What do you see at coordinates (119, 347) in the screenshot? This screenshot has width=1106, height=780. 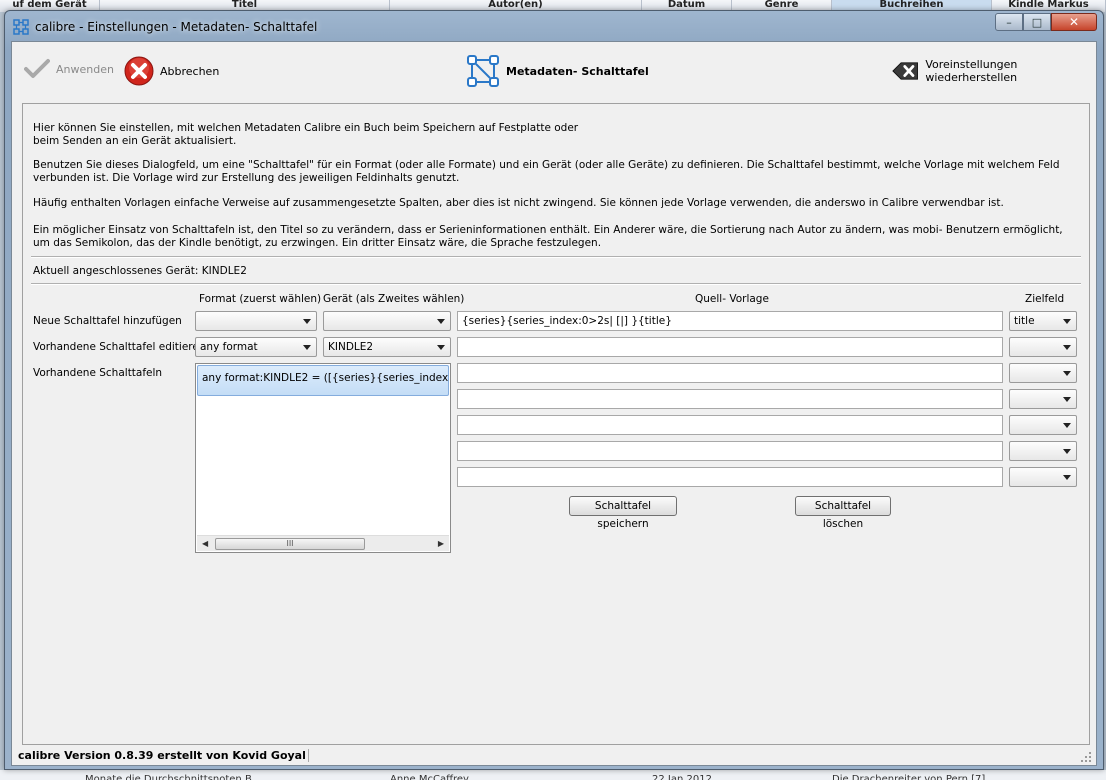 I see `label-edit-plugboard: Vorhandene Schalttafel editieren` at bounding box center [119, 347].